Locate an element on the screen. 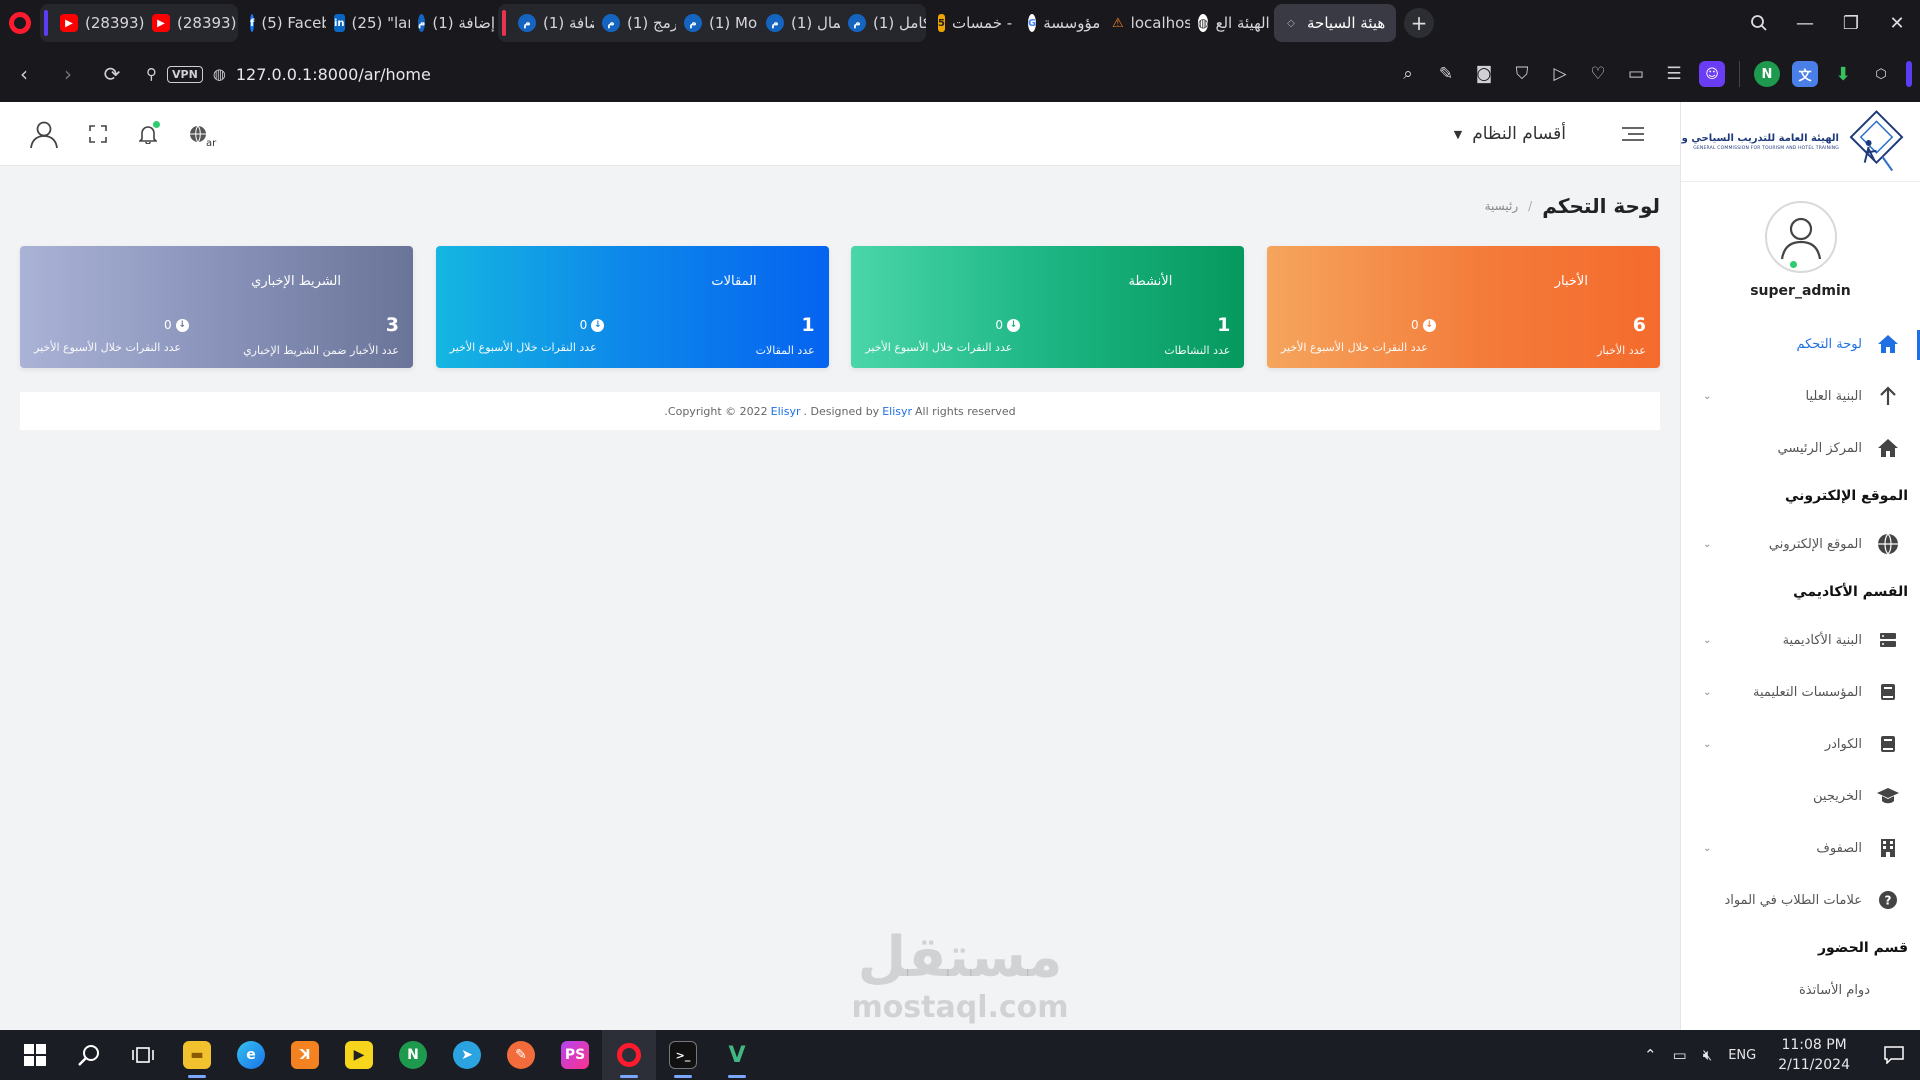 The width and height of the screenshot is (1920, 1080). profile-icon: ☺ is located at coordinates (1712, 74).